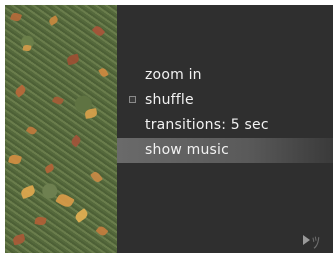 The height and width of the screenshot is (254, 334). I want to click on menu-item-label: transitions: 5 sec, so click(207, 125).